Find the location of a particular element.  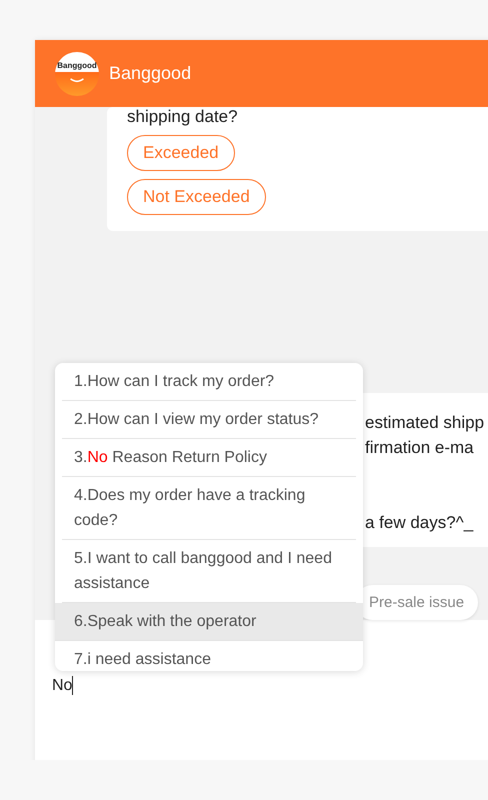

suggestion-item: 1.How can I track my order? is located at coordinates (209, 382).